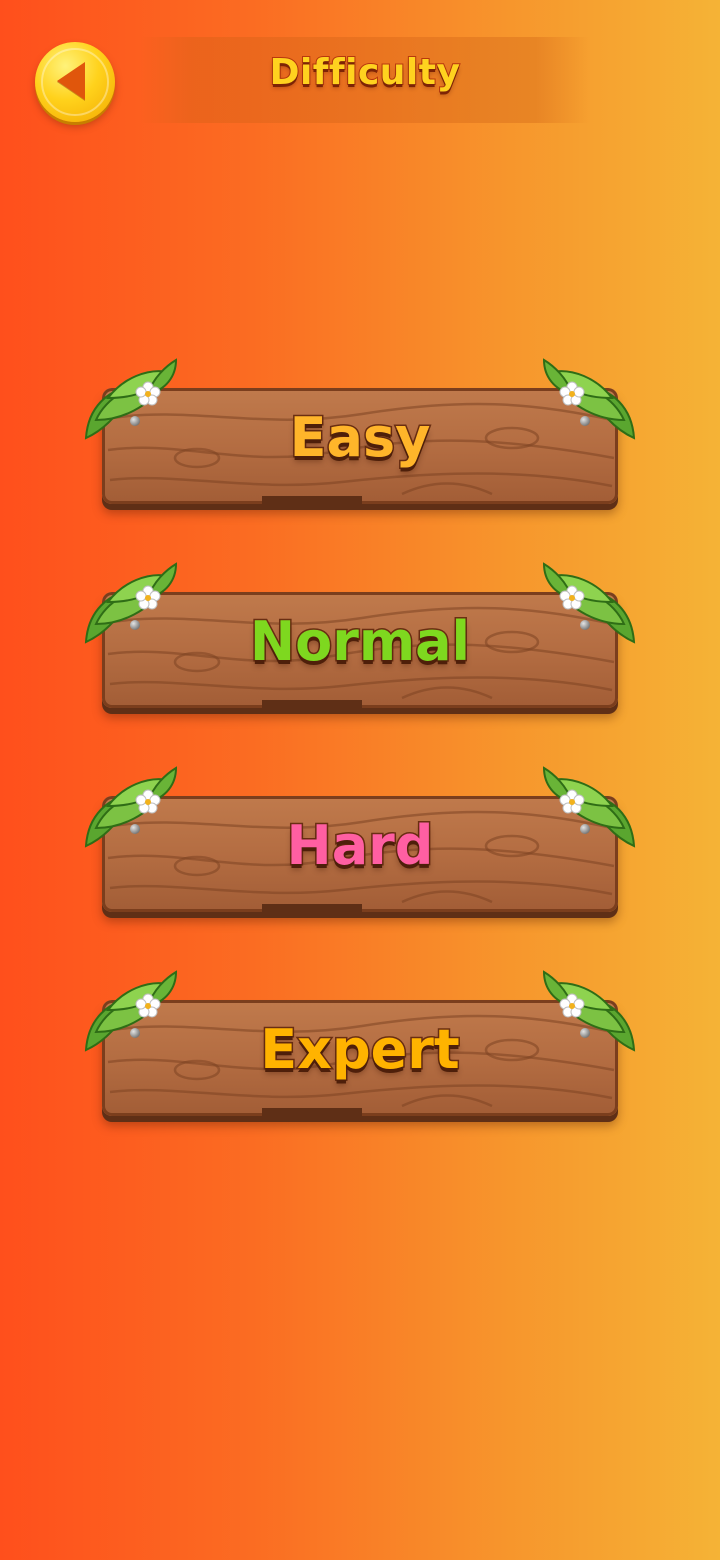  What do you see at coordinates (365, 72) in the screenshot?
I see `page-title: Difficulty` at bounding box center [365, 72].